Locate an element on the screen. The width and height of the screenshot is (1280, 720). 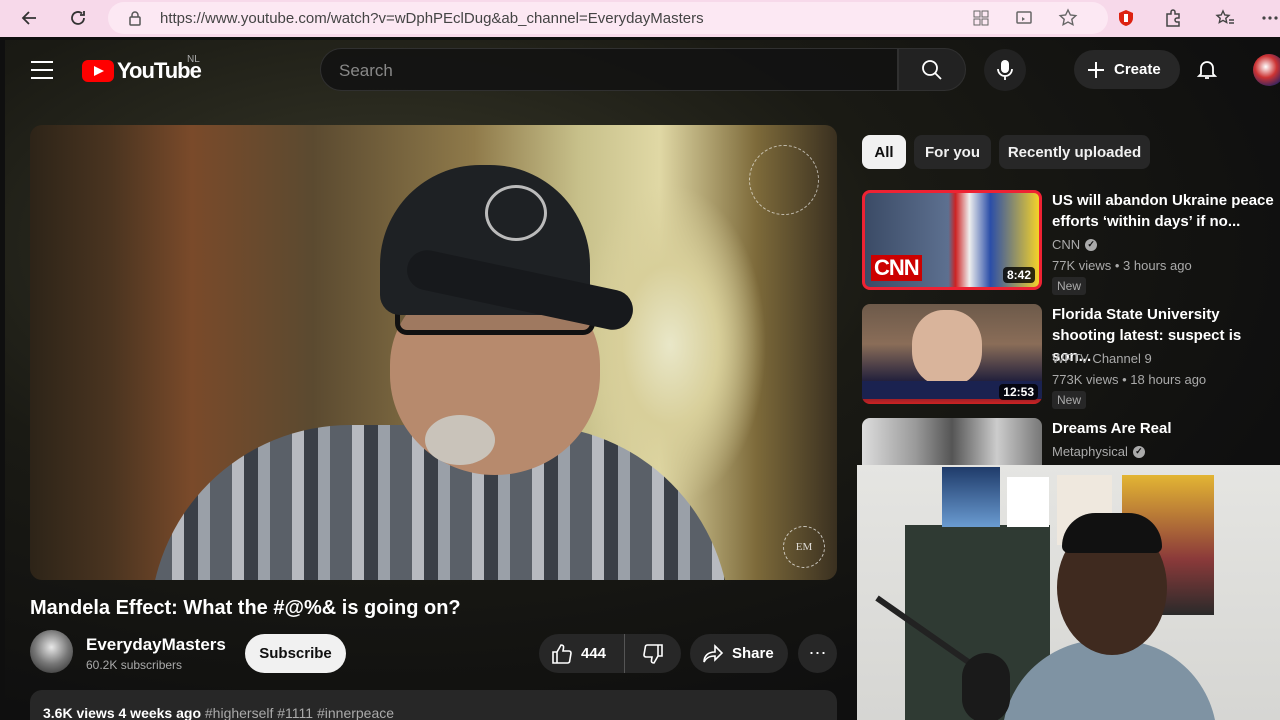
plus-icon is located at coordinates (1096, 69).